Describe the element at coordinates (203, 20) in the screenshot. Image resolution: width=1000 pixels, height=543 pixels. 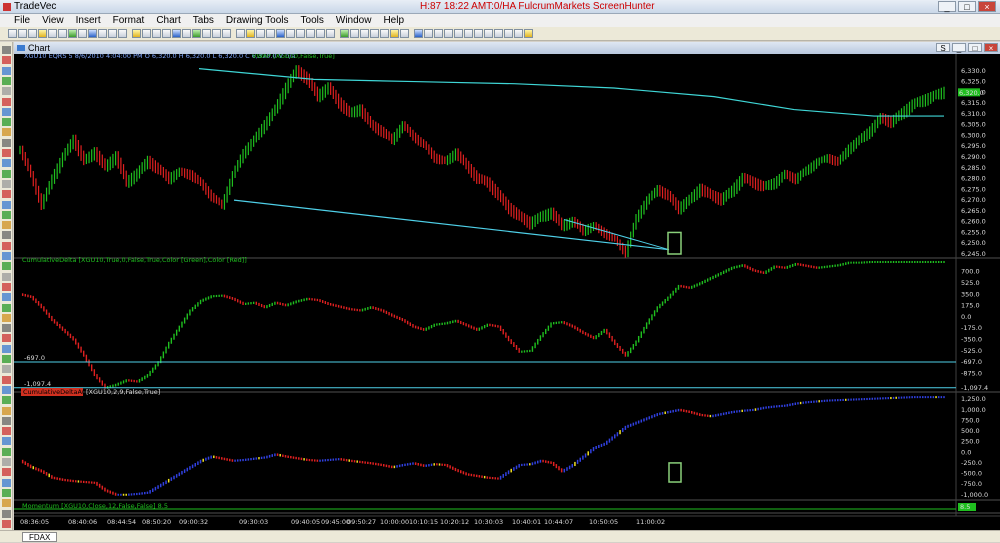
I see `menu-tabs: Tabs` at that location.